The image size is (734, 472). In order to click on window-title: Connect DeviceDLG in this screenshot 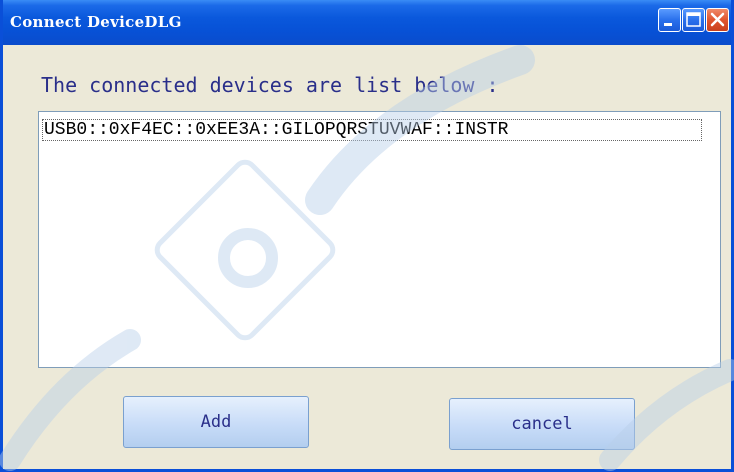, I will do `click(96, 22)`.